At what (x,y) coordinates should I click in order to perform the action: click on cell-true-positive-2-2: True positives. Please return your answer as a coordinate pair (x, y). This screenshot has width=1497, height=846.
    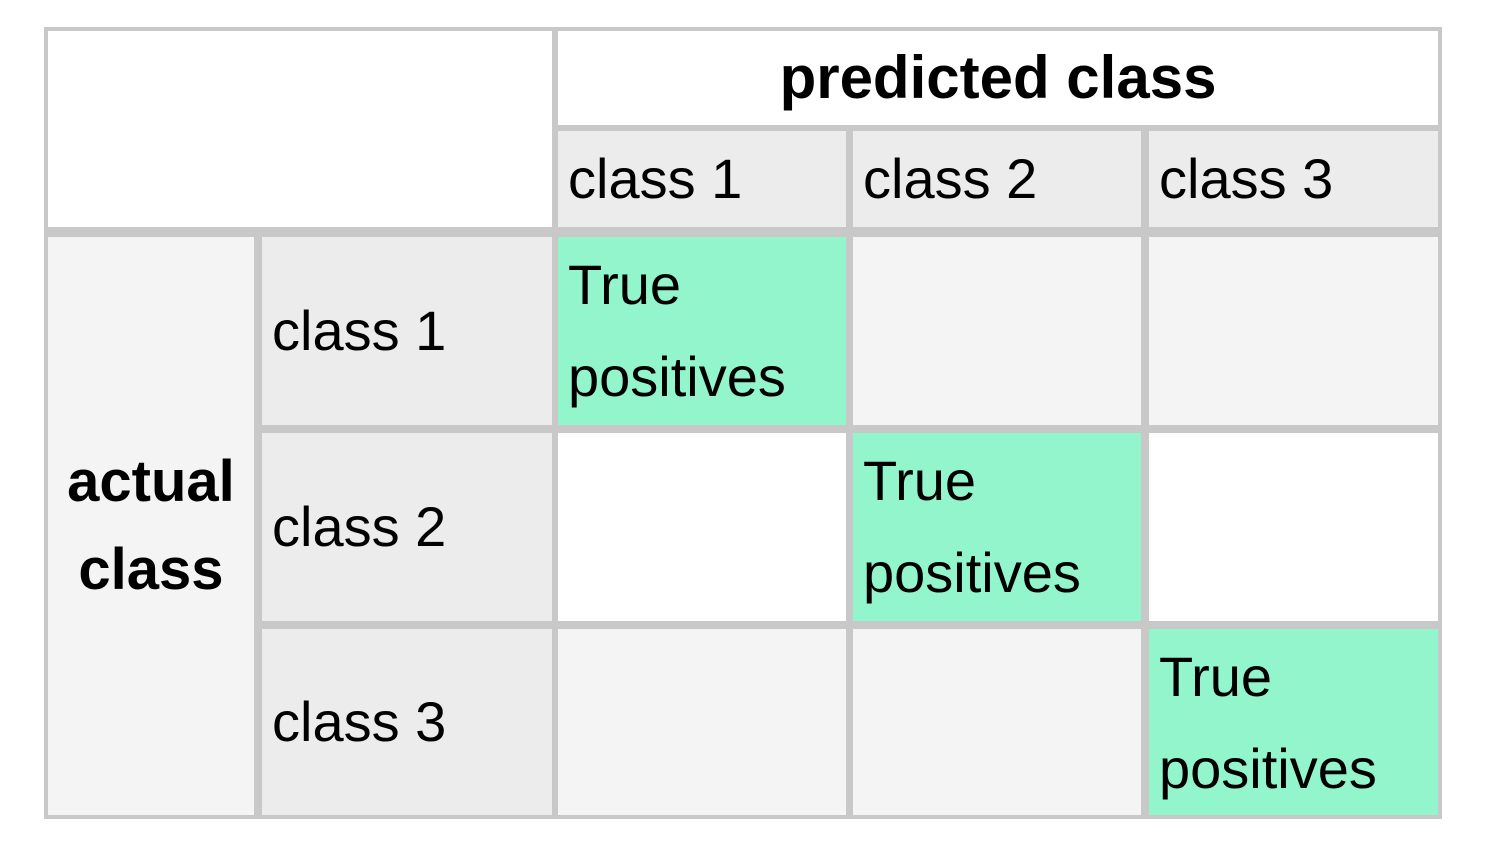
    Looking at the image, I should click on (997, 527).